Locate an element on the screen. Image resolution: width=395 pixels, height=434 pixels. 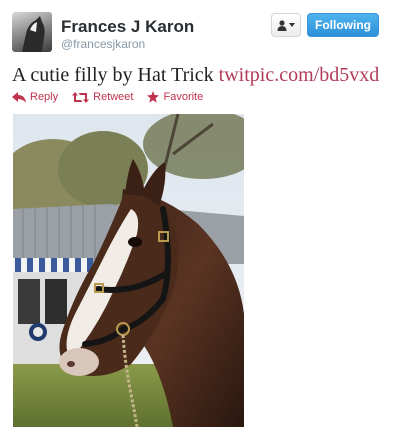
reply-icon is located at coordinates (19, 97).